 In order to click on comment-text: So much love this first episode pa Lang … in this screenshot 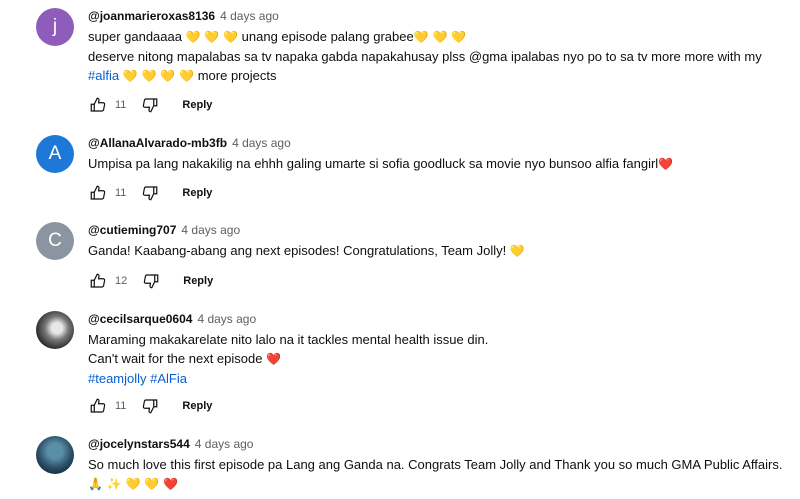, I will do `click(435, 474)`.